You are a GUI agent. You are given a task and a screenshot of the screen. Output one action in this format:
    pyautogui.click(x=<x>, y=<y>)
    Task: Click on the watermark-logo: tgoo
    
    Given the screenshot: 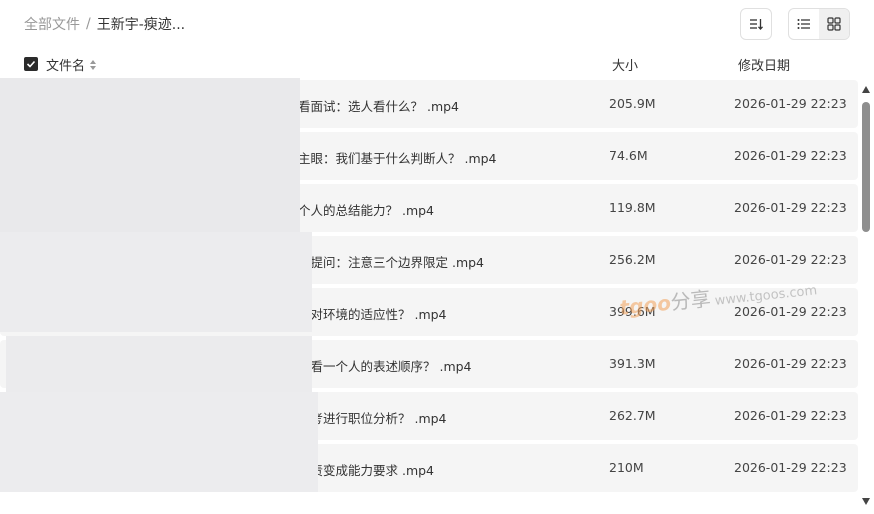 What is the action you would take?
    pyautogui.click(x=645, y=305)
    